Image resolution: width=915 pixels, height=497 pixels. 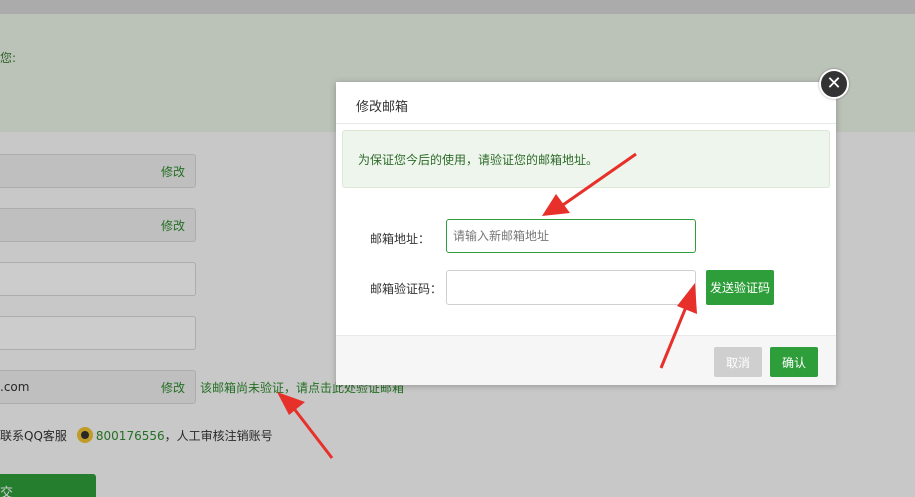 What do you see at coordinates (406, 289) in the screenshot?
I see `code-label: 邮箱验证码：` at bounding box center [406, 289].